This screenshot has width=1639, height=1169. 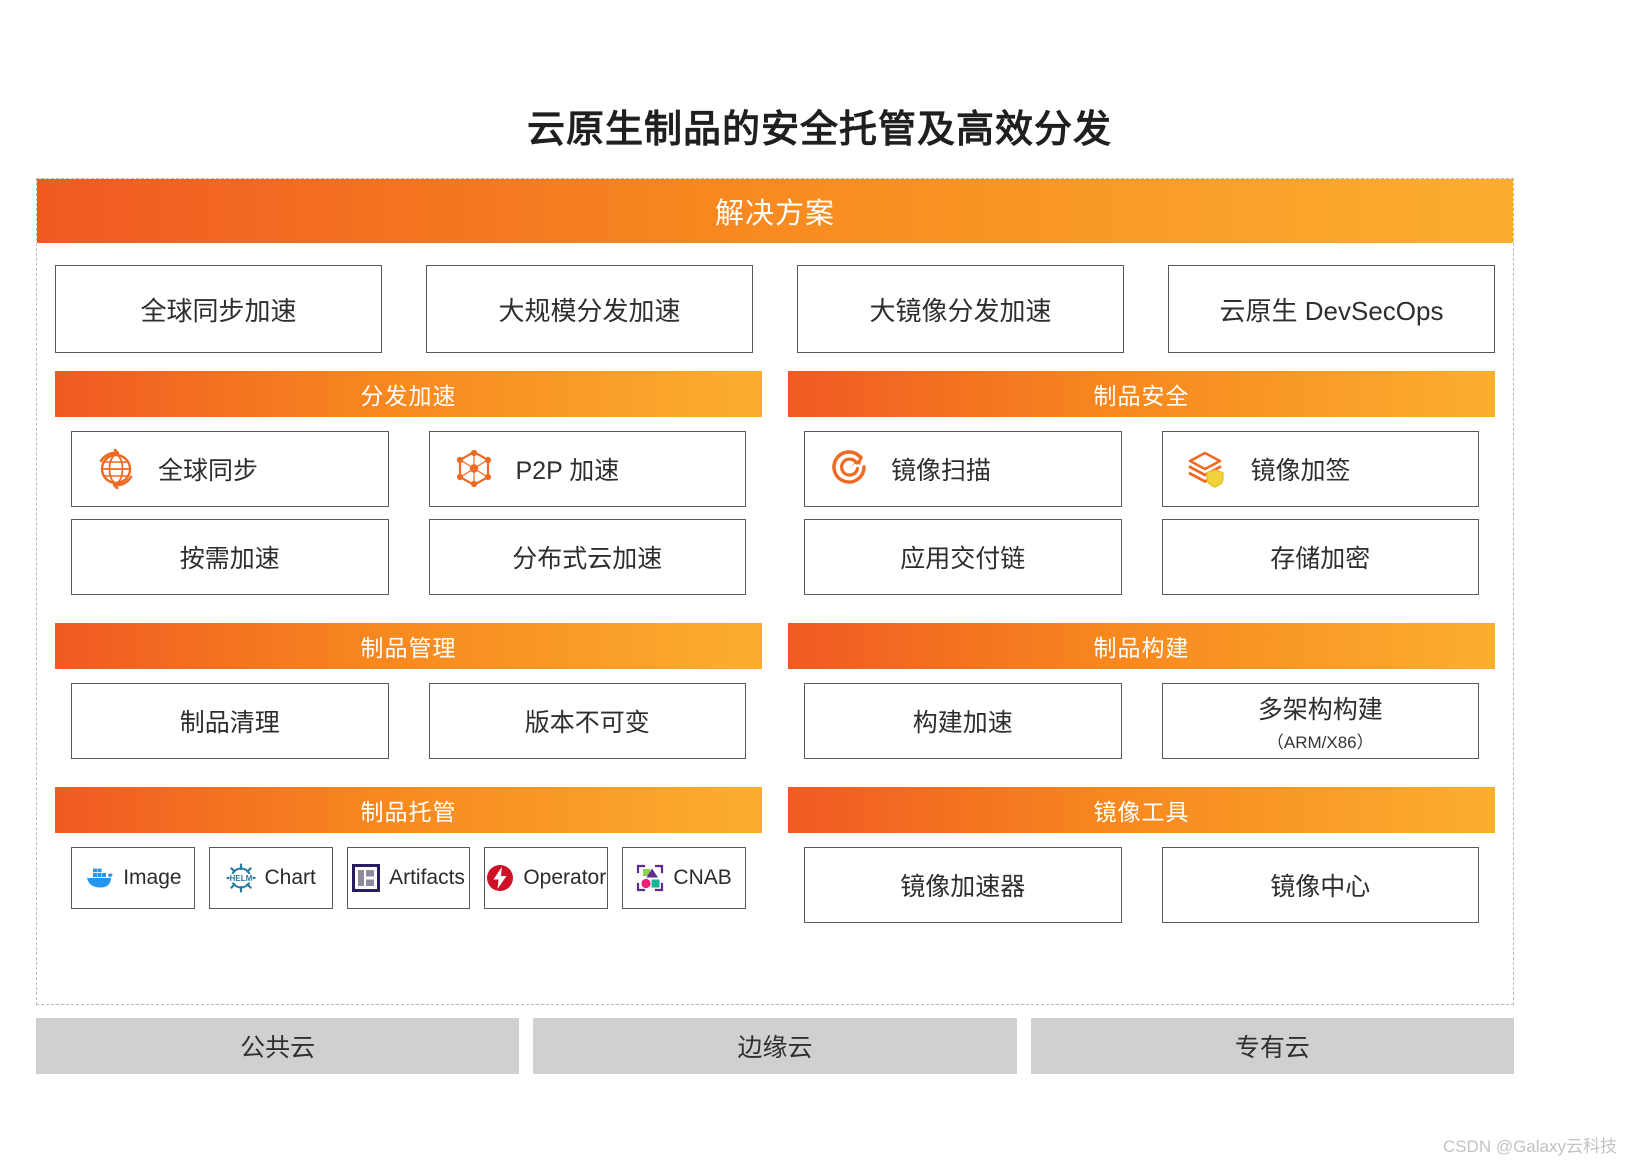 I want to click on distribution-row-1: 全球同步 P2P 加速, so click(x=408, y=469).